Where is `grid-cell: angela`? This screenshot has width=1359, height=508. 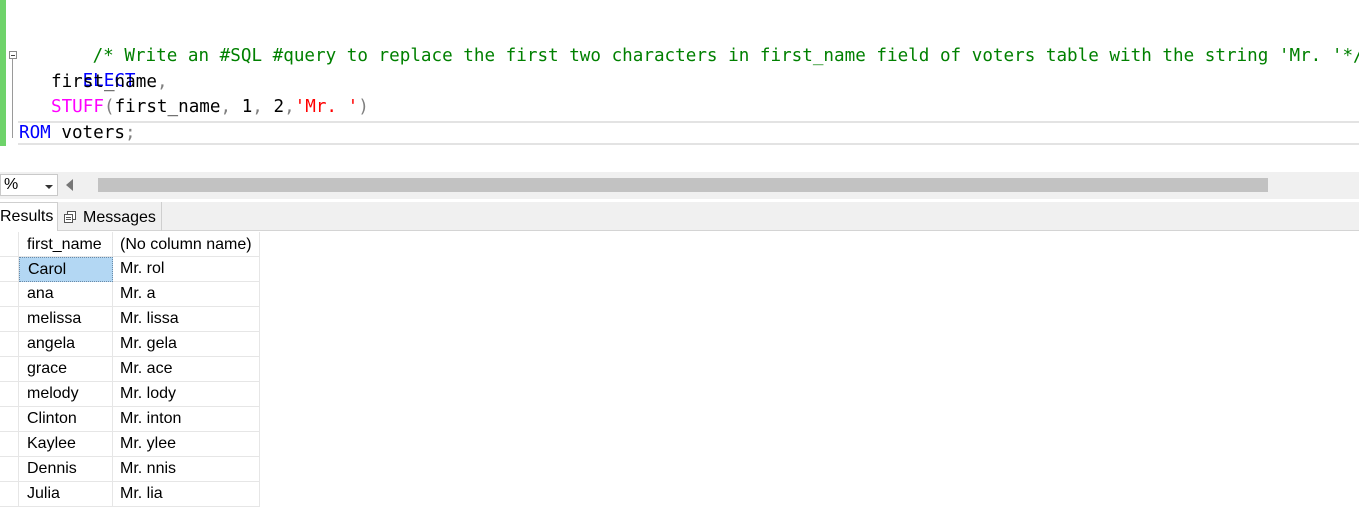 grid-cell: angela is located at coordinates (66, 344).